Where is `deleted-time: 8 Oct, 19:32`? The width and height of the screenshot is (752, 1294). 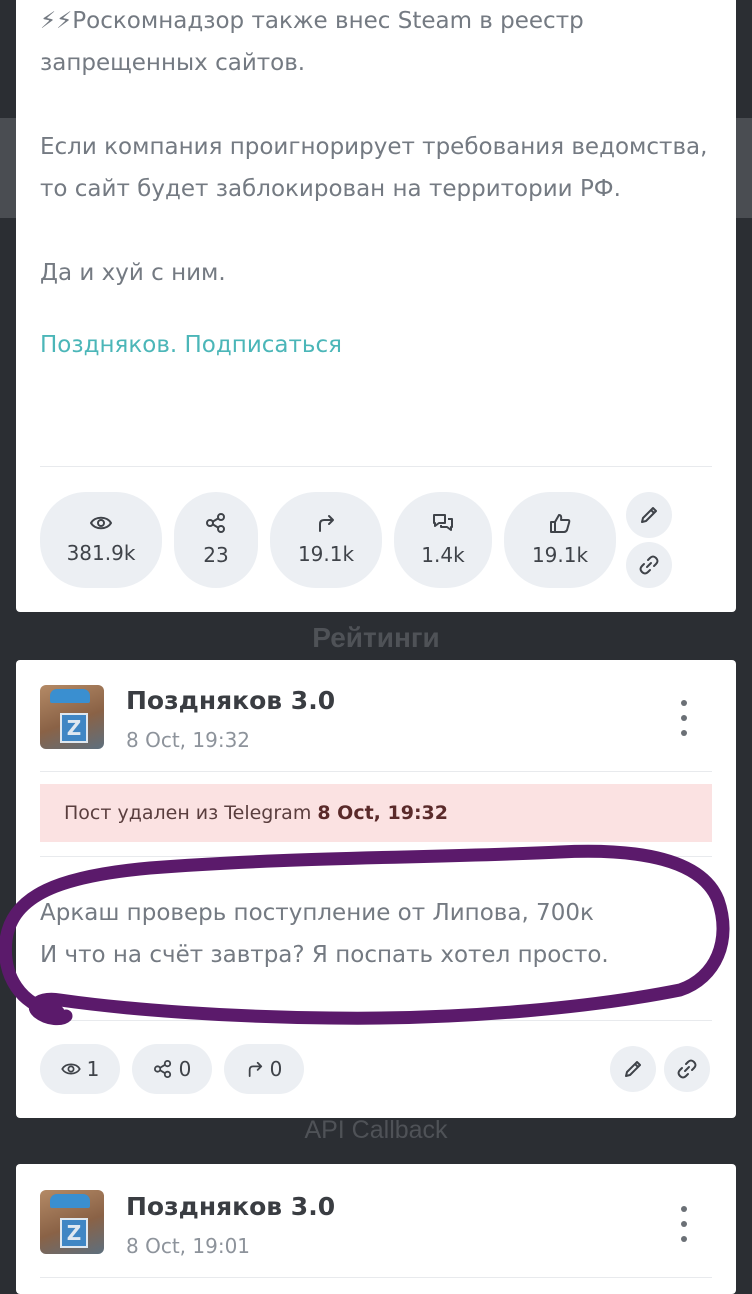 deleted-time: 8 Oct, 19:32 is located at coordinates (382, 813).